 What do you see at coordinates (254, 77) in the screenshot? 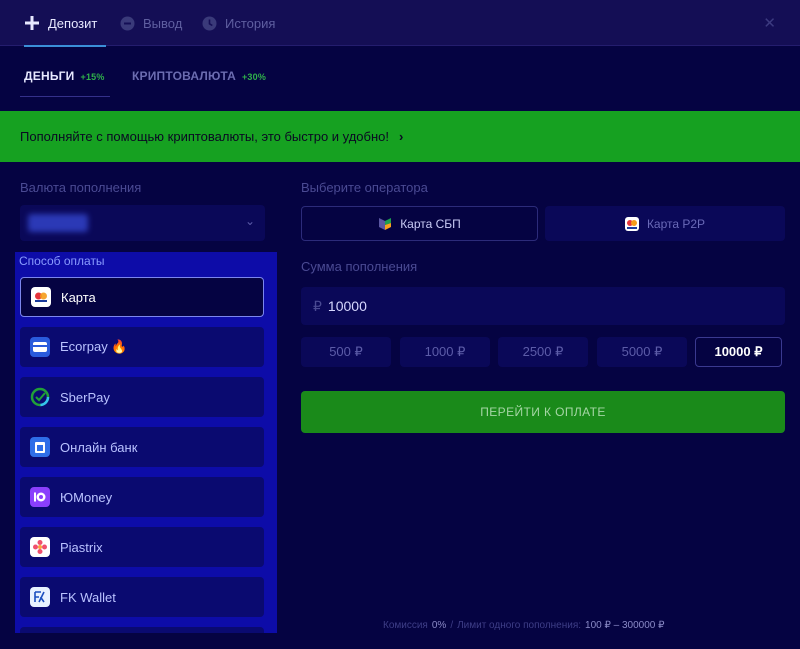
I see `subtab-crypto-bonus: +30%` at bounding box center [254, 77].